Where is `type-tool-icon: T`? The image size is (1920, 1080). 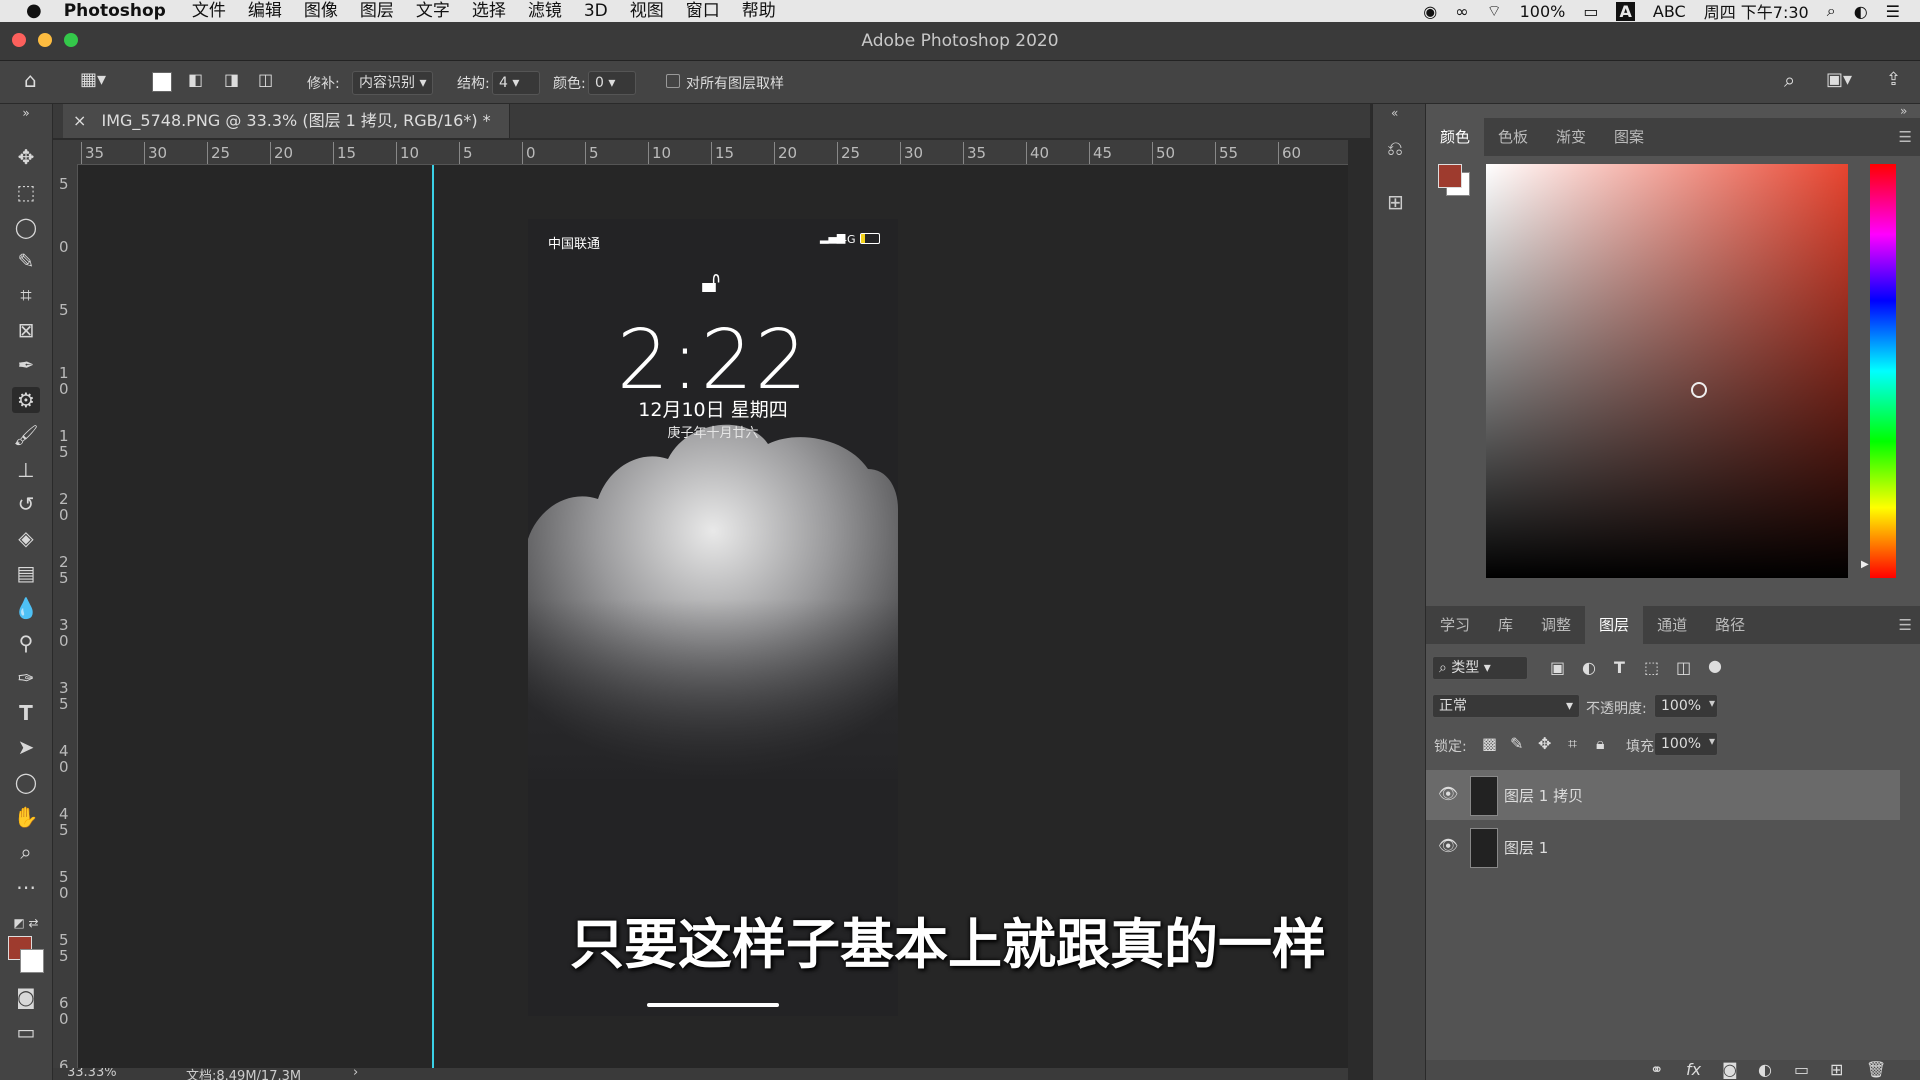 type-tool-icon: T is located at coordinates (26, 713).